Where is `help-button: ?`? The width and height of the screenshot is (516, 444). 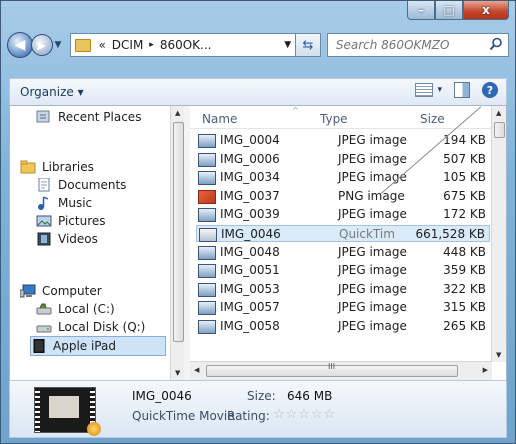 help-button: ? is located at coordinates (490, 90).